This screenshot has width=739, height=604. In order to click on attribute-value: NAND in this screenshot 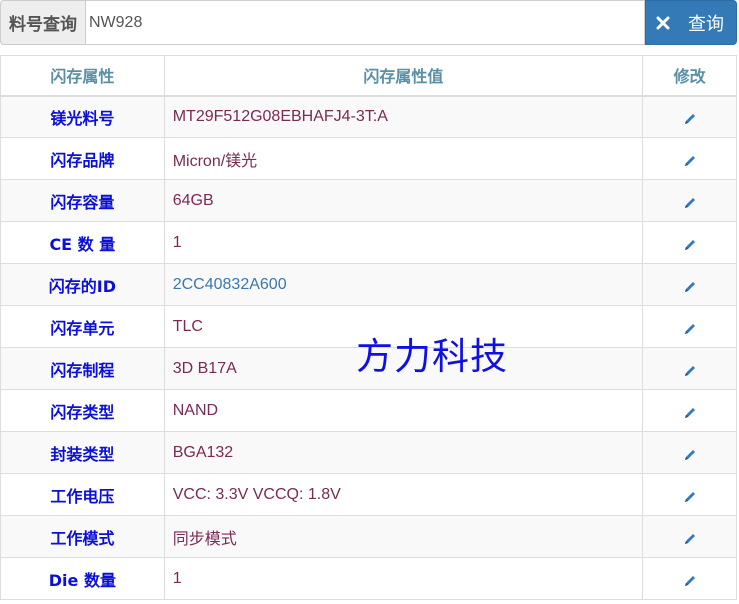, I will do `click(403, 410)`.